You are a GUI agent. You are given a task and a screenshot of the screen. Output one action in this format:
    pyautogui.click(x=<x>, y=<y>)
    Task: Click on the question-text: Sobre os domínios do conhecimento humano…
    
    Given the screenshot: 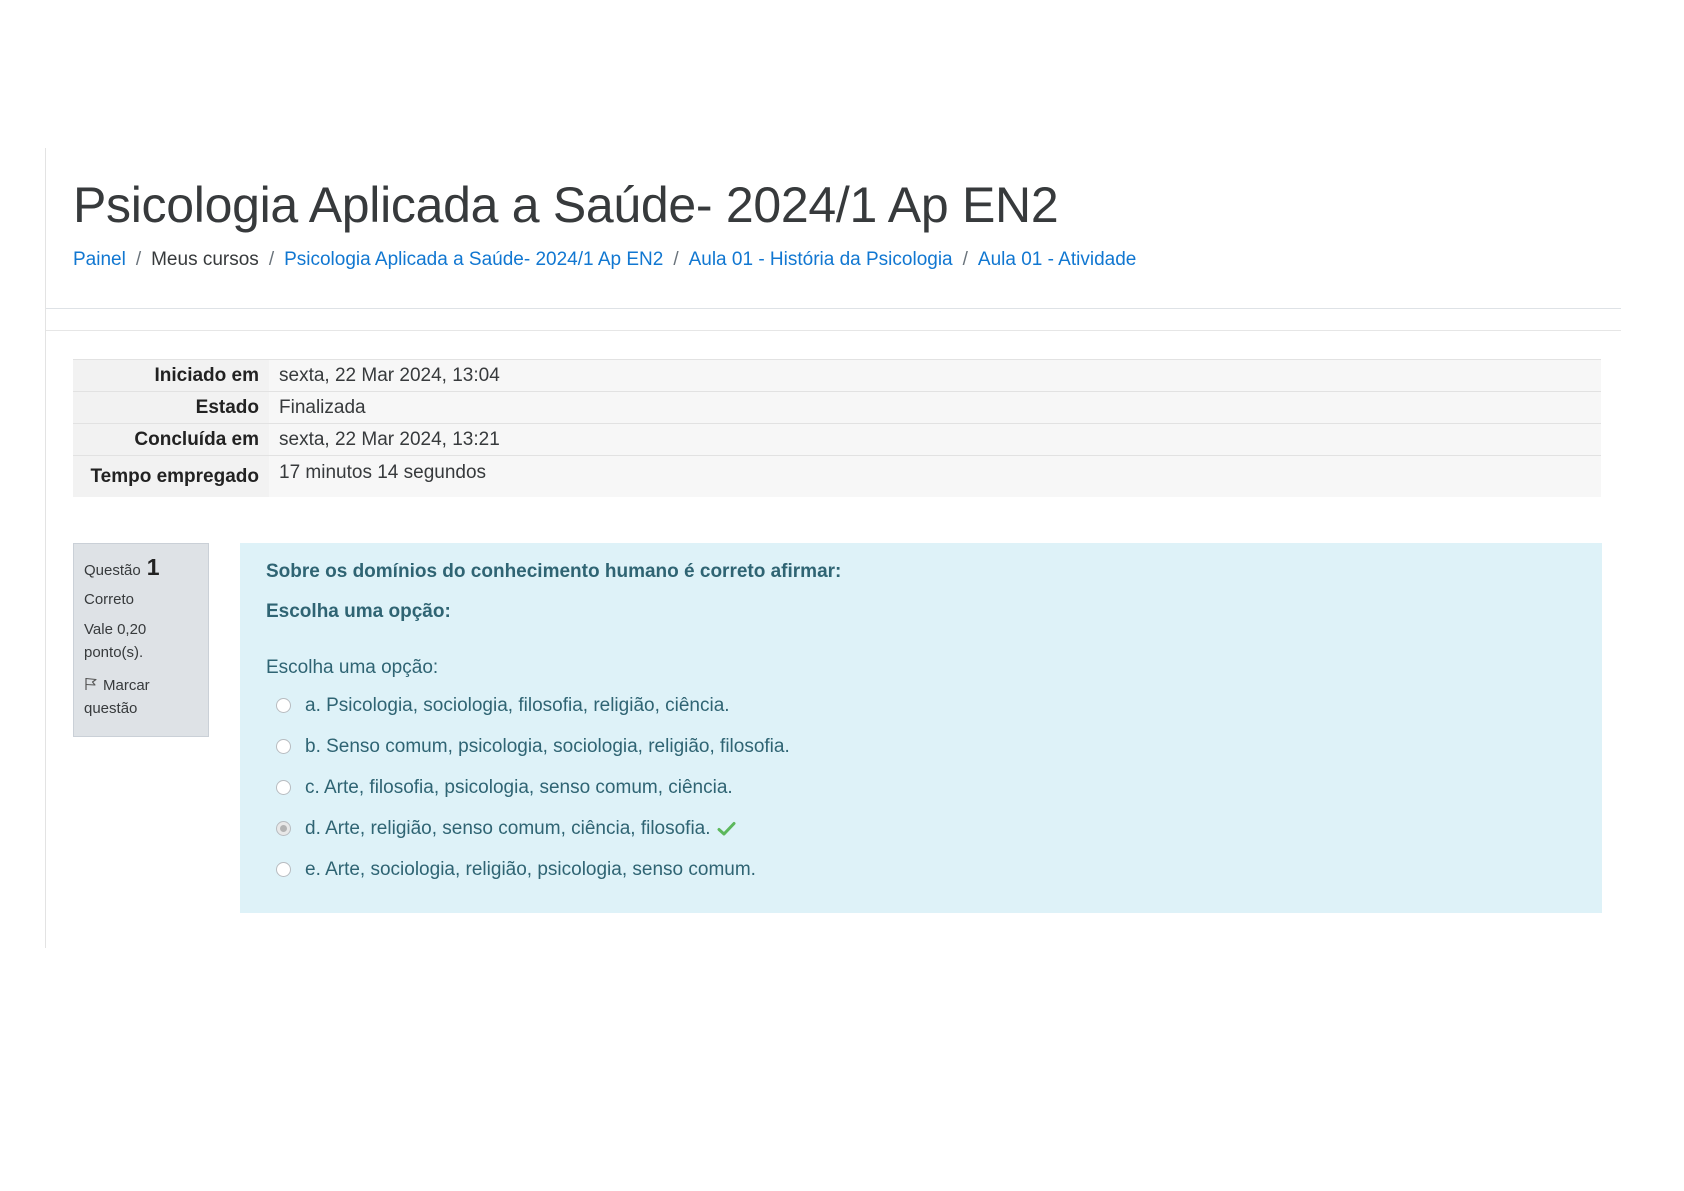 What is the action you would take?
    pyautogui.click(x=554, y=571)
    